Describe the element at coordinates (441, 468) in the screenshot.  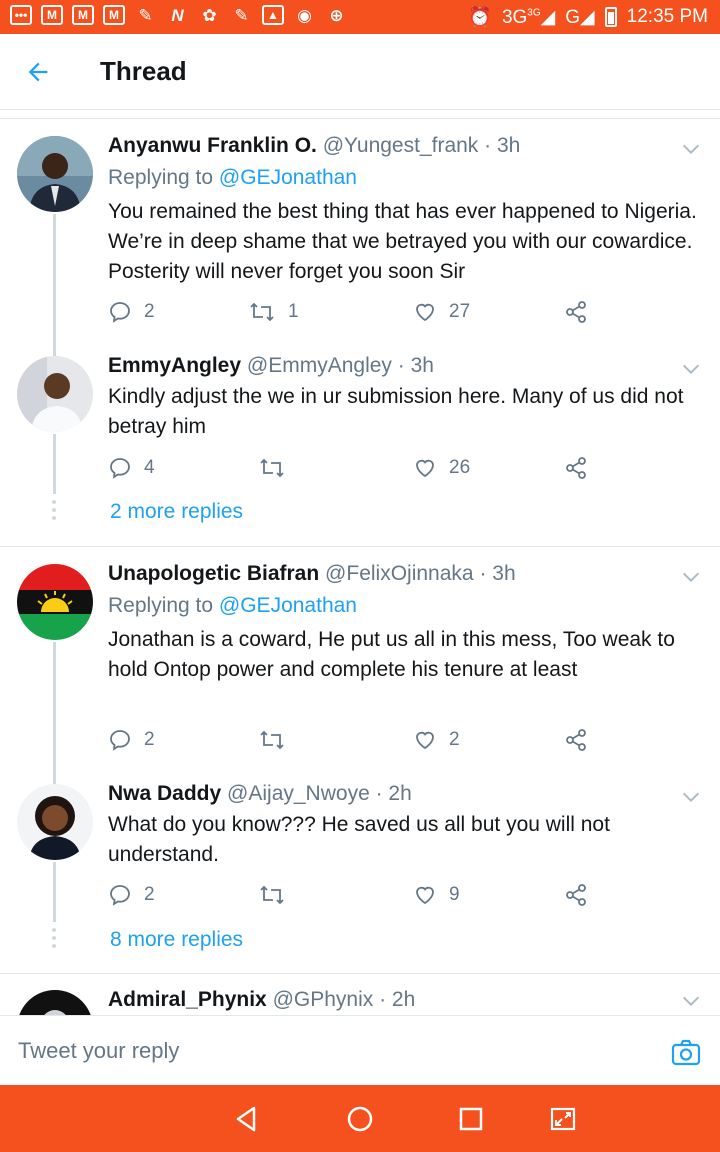
I see `like-button: 26` at that location.